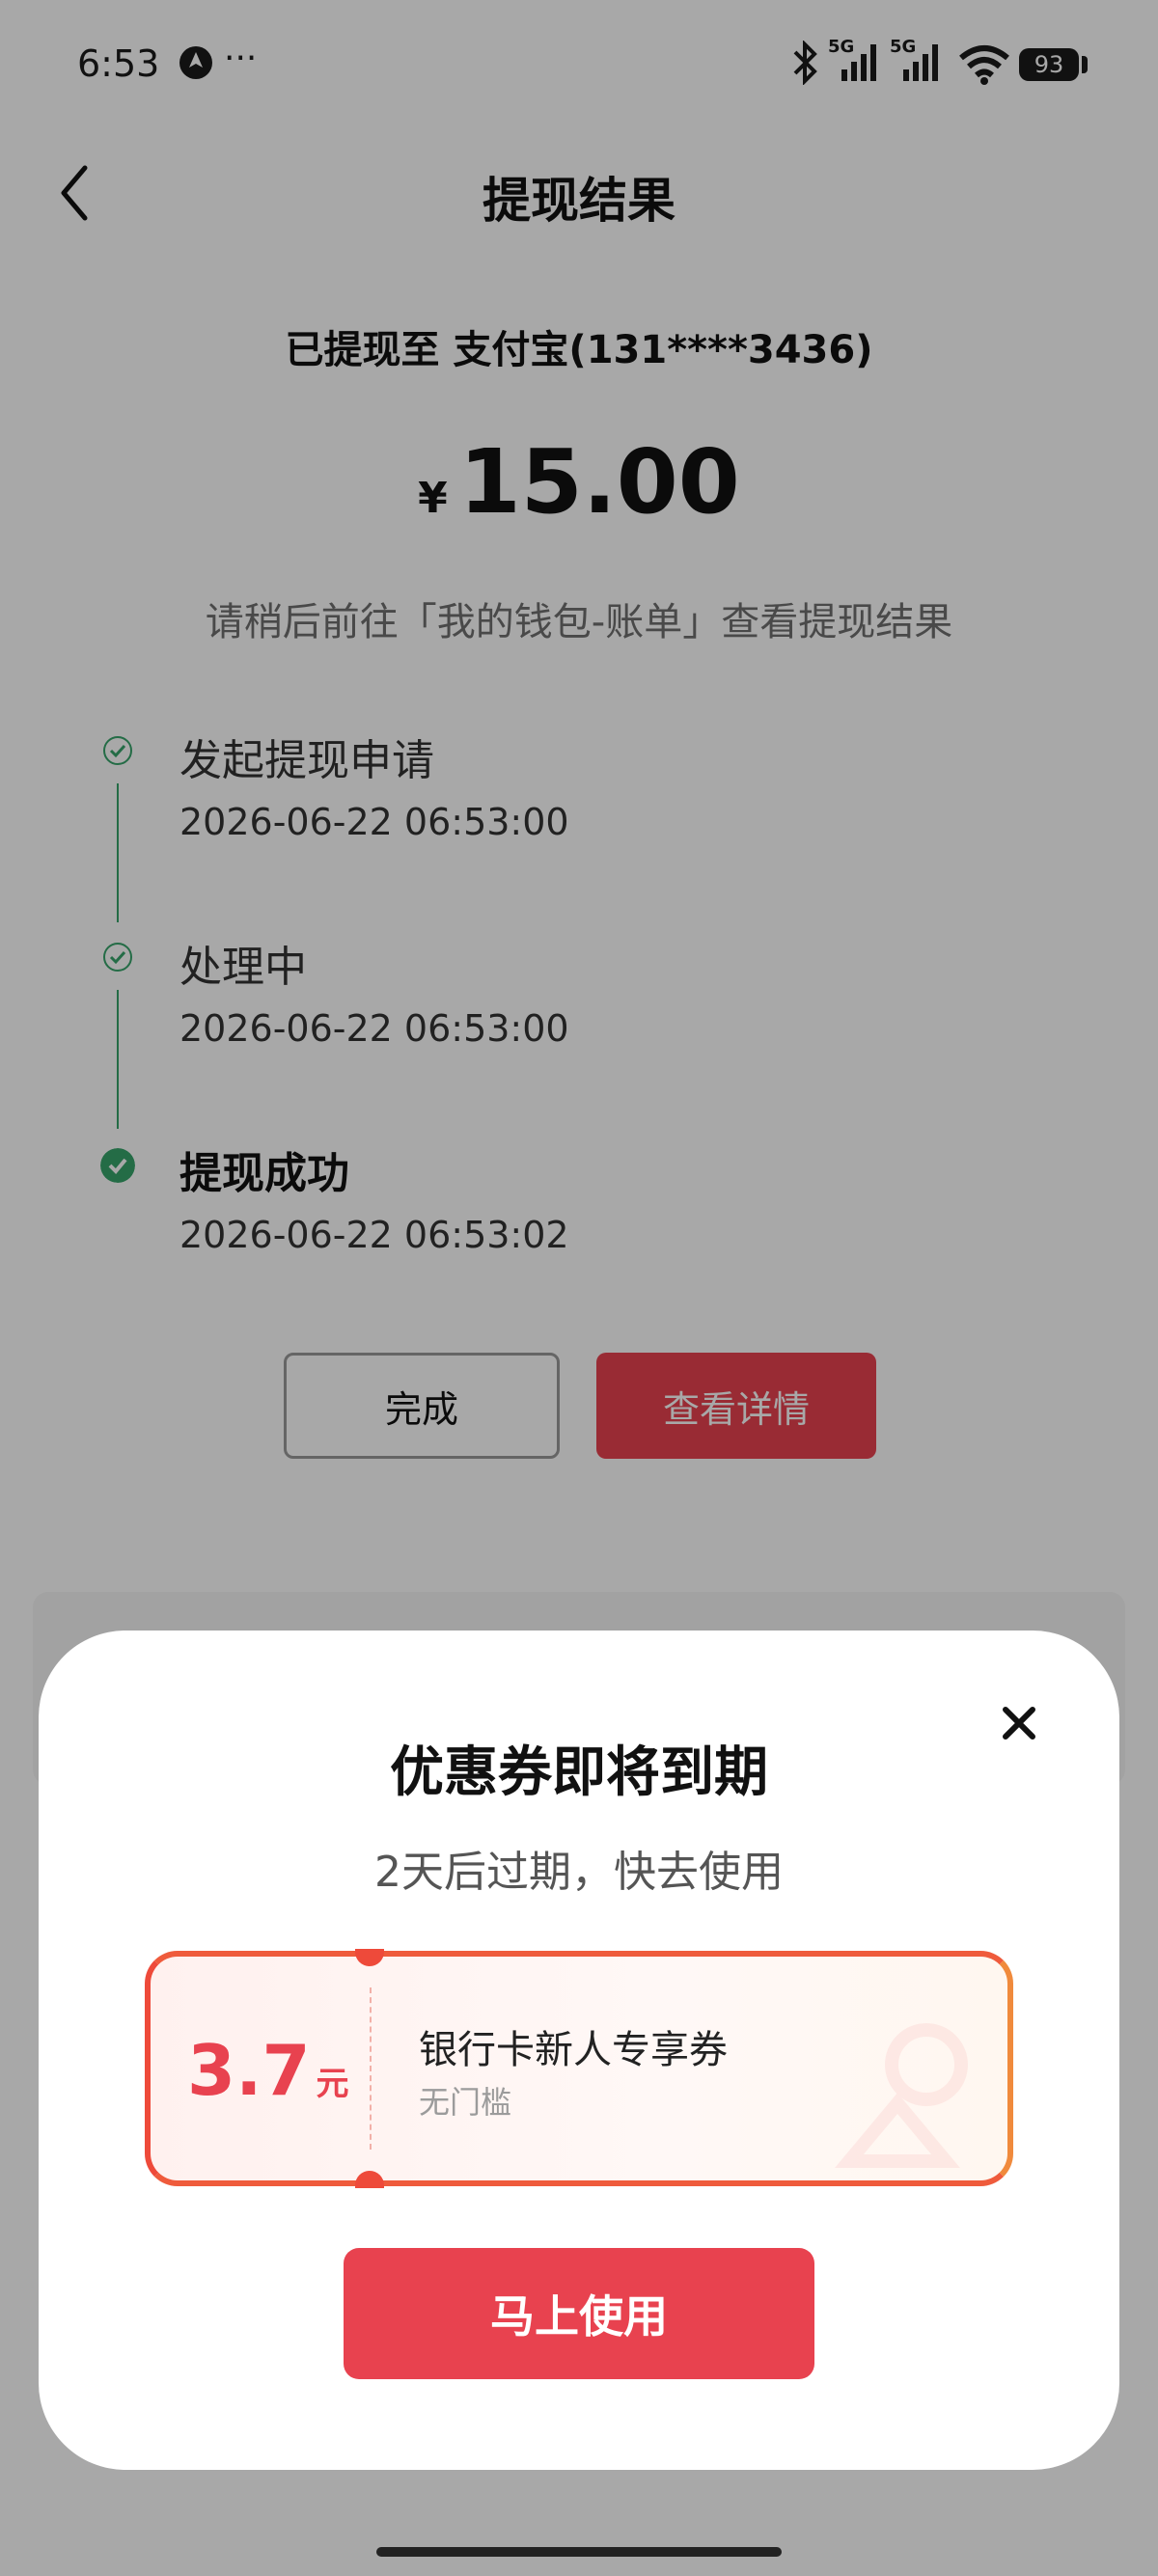 The width and height of the screenshot is (1158, 2576). What do you see at coordinates (332, 2084) in the screenshot?
I see `coupon-unit: 元` at bounding box center [332, 2084].